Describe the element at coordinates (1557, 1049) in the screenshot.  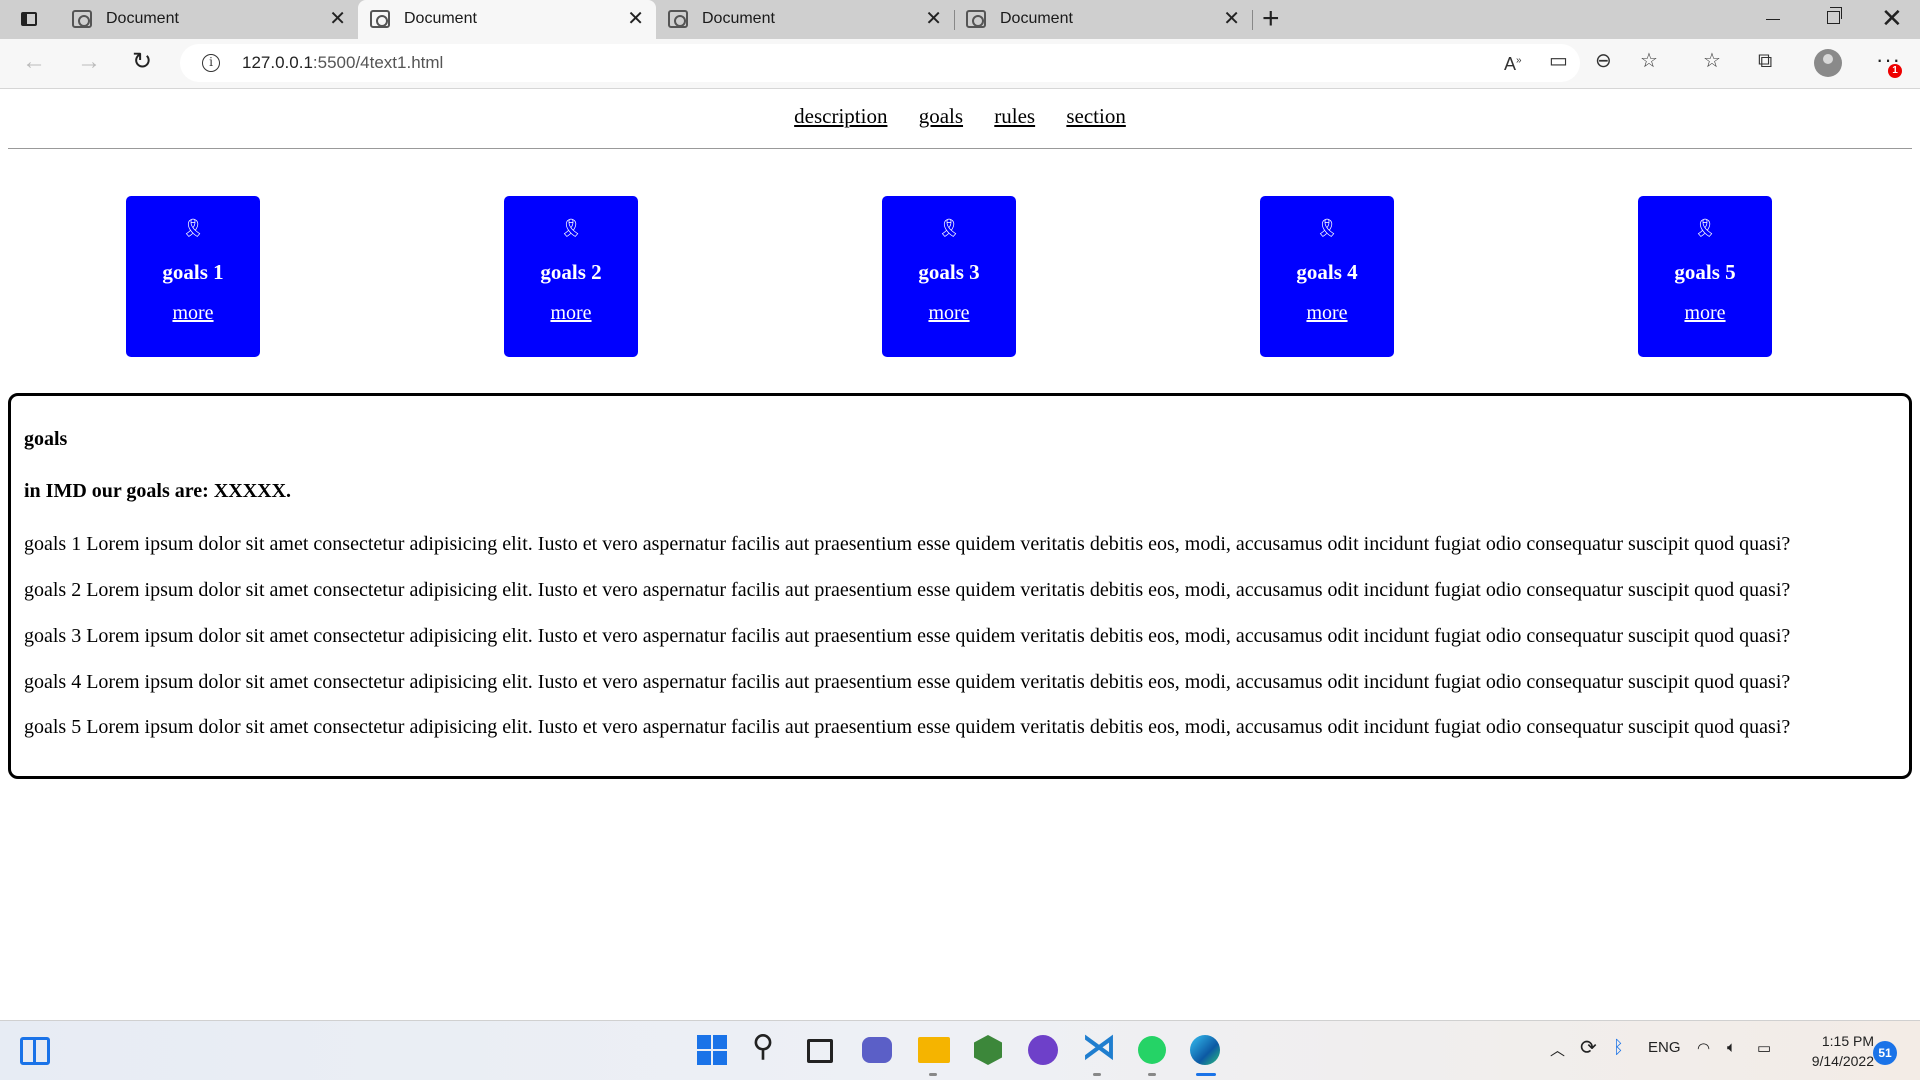
I see `show-hidden-icons-chevron-icon: ︿` at that location.